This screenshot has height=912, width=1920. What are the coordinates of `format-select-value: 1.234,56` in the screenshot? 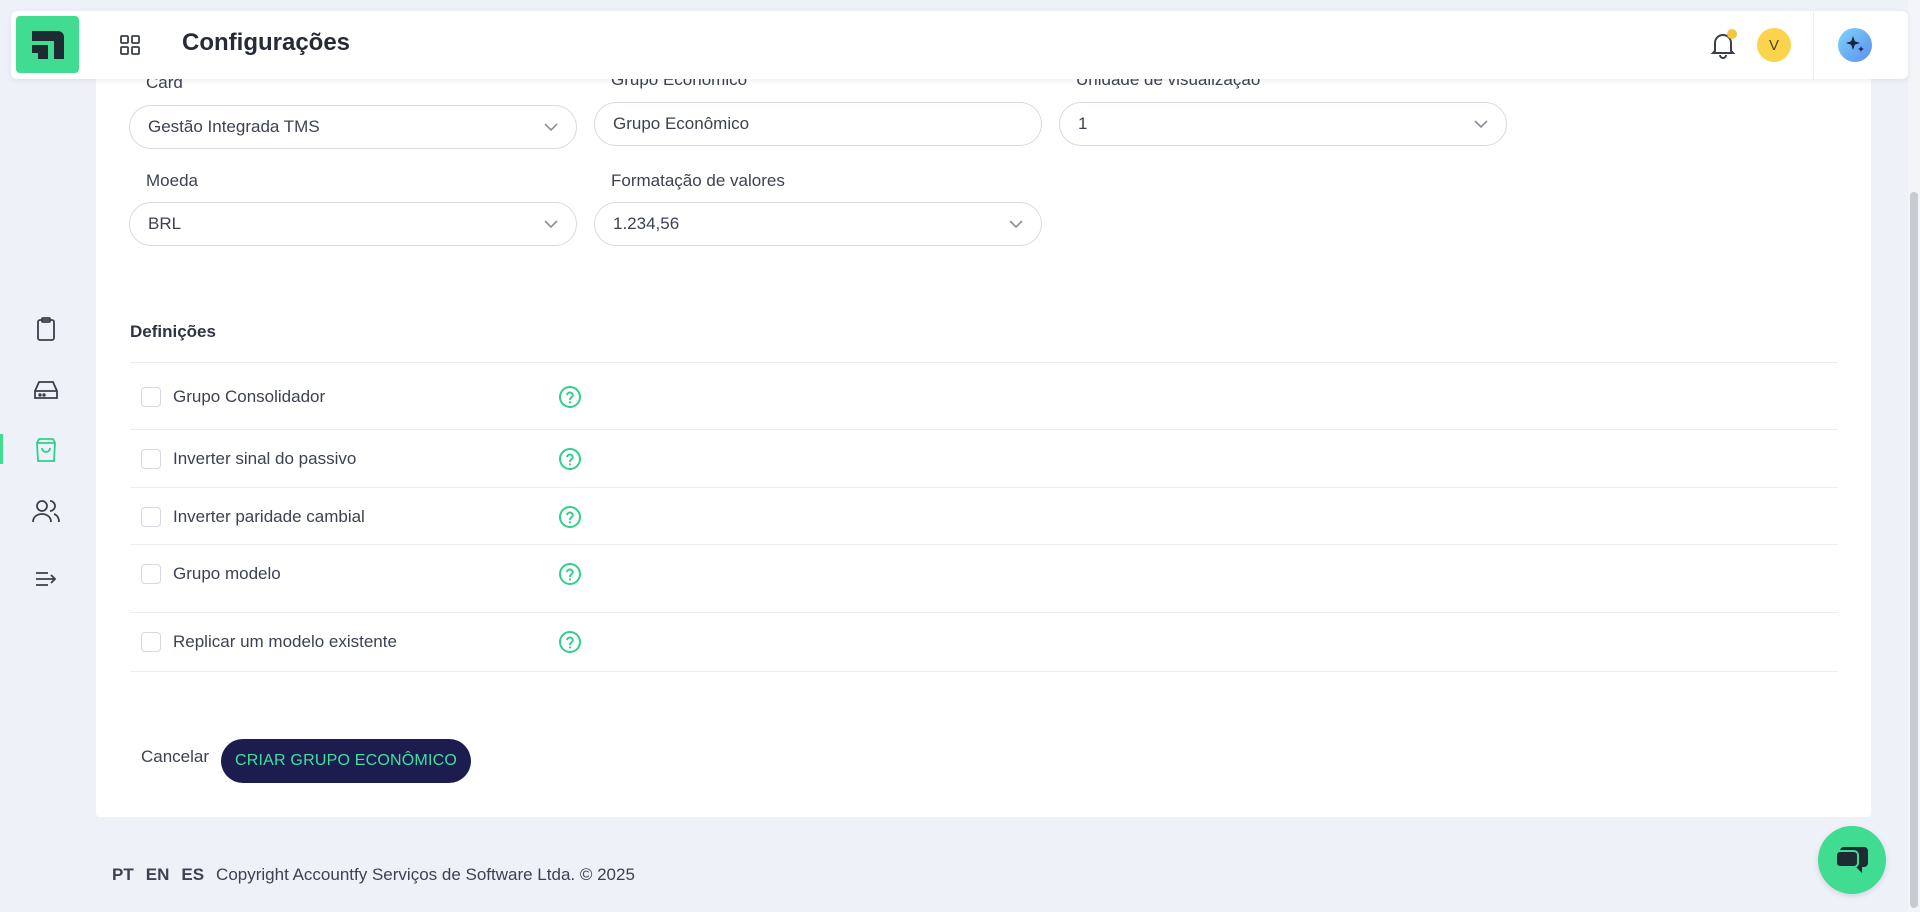 It's located at (646, 223).